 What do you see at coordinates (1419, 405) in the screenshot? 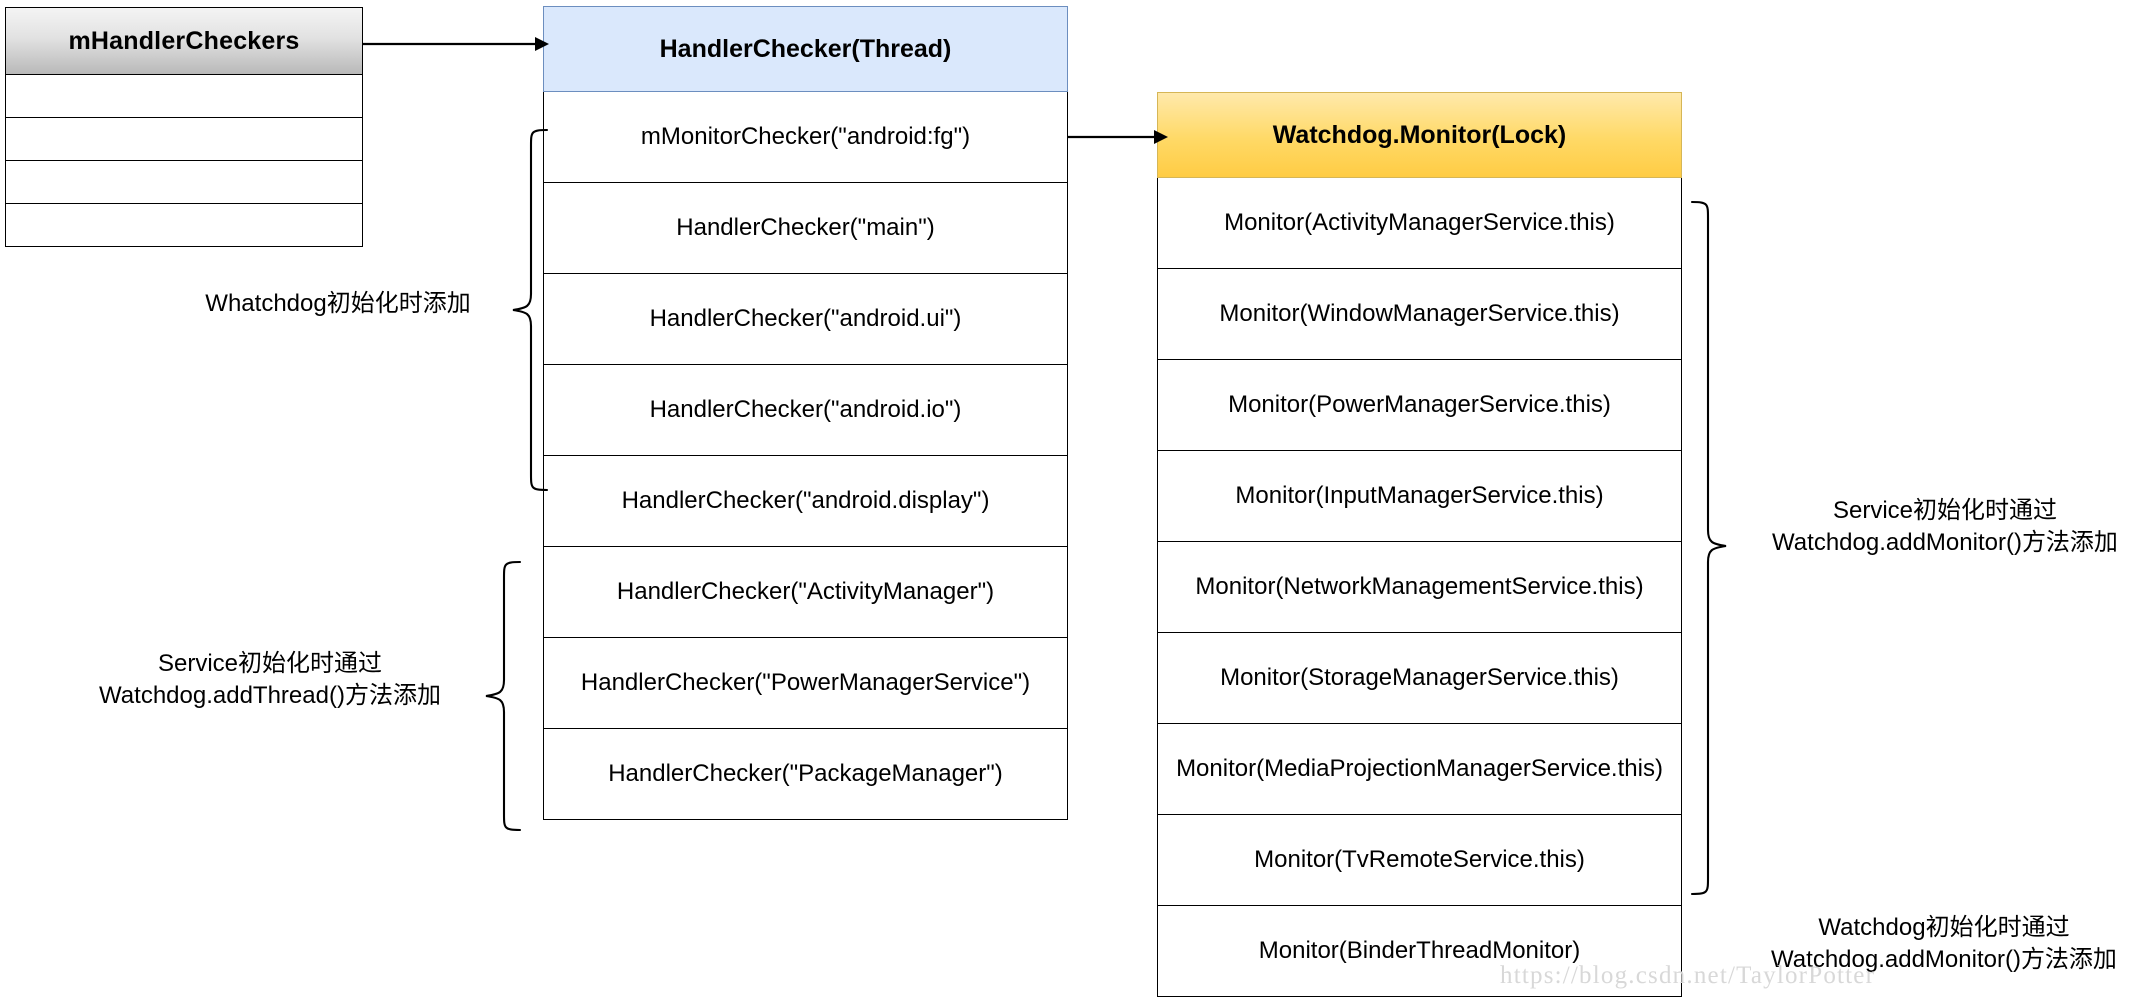
I see `monitor-row-powermanagerservice: Monitor(PowerManagerService.this)` at bounding box center [1419, 405].